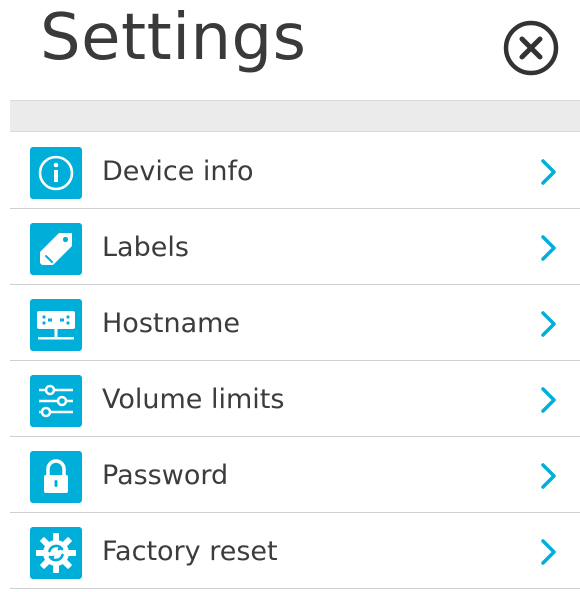 The height and width of the screenshot is (592, 580). I want to click on menu-item-label: Hostname, so click(171, 323).